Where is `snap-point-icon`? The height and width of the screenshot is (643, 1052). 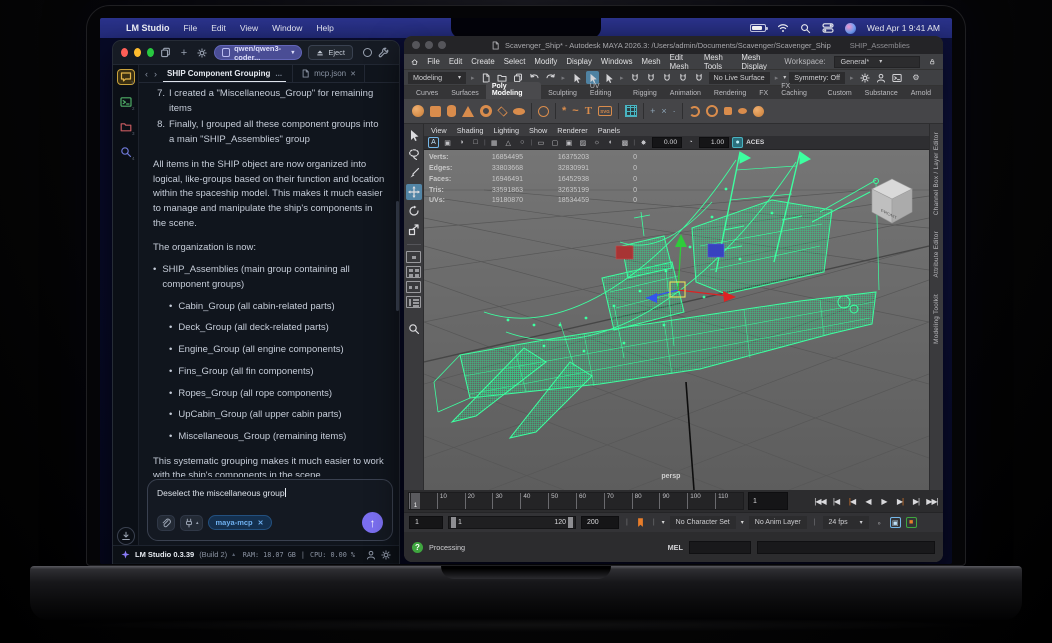 snap-point-icon is located at coordinates (667, 77).